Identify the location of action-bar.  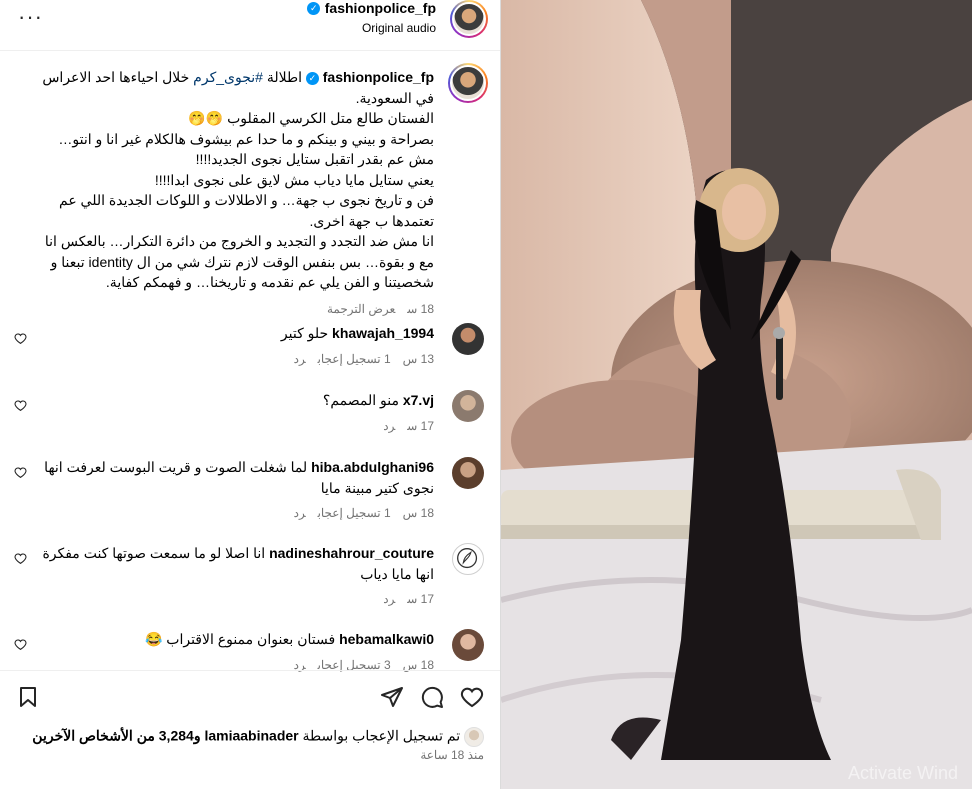
(250, 700).